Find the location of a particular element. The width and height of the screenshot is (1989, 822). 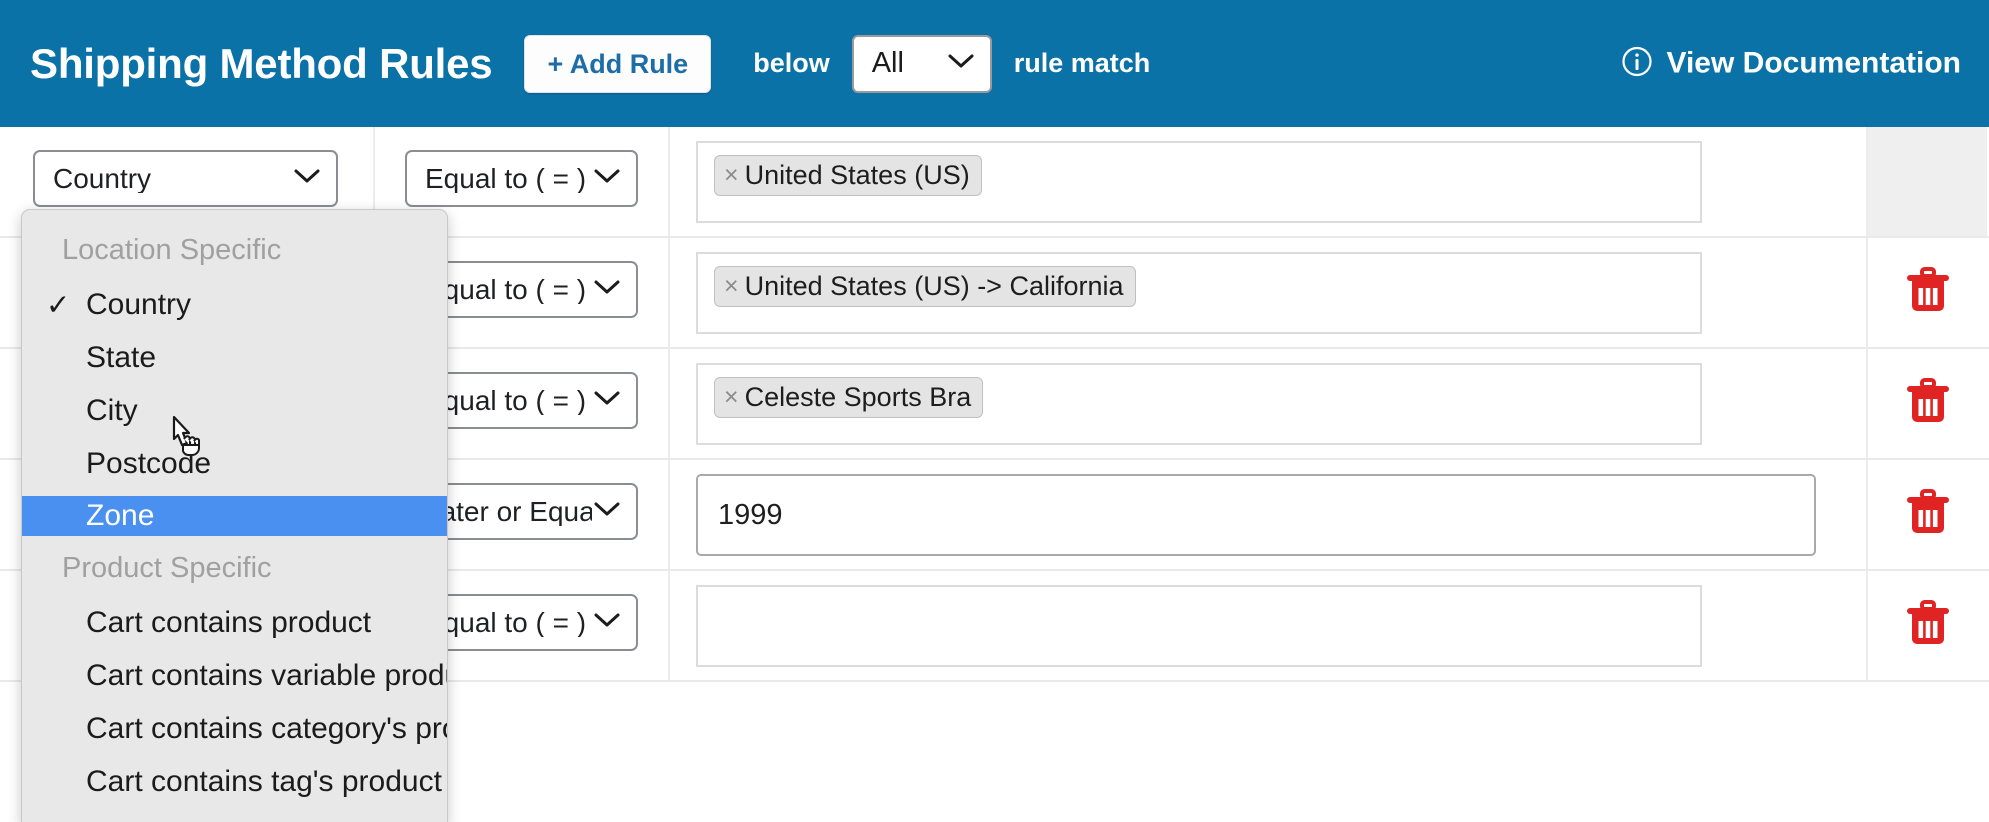

rule-value-token-input: × United States (US) -> California is located at coordinates (1199, 293).